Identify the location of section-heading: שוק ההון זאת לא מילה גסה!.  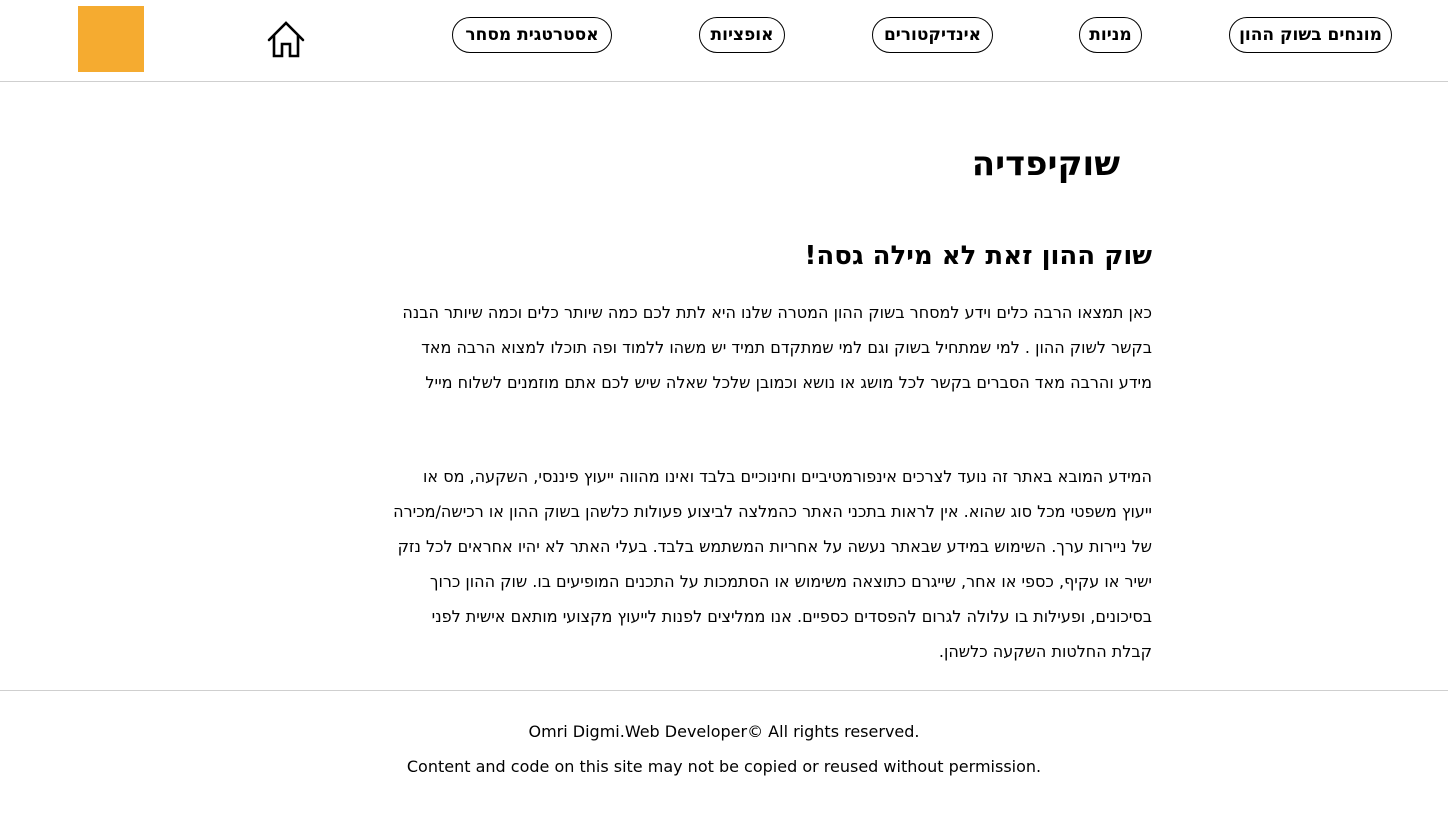
(978, 256).